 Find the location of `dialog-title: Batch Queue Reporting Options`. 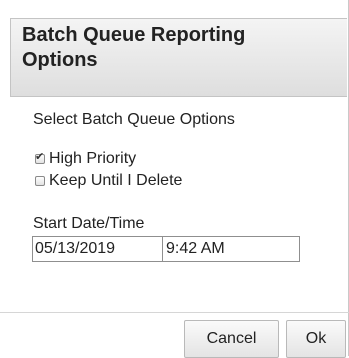

dialog-title: Batch Queue Reporting Options is located at coordinates (134, 47).